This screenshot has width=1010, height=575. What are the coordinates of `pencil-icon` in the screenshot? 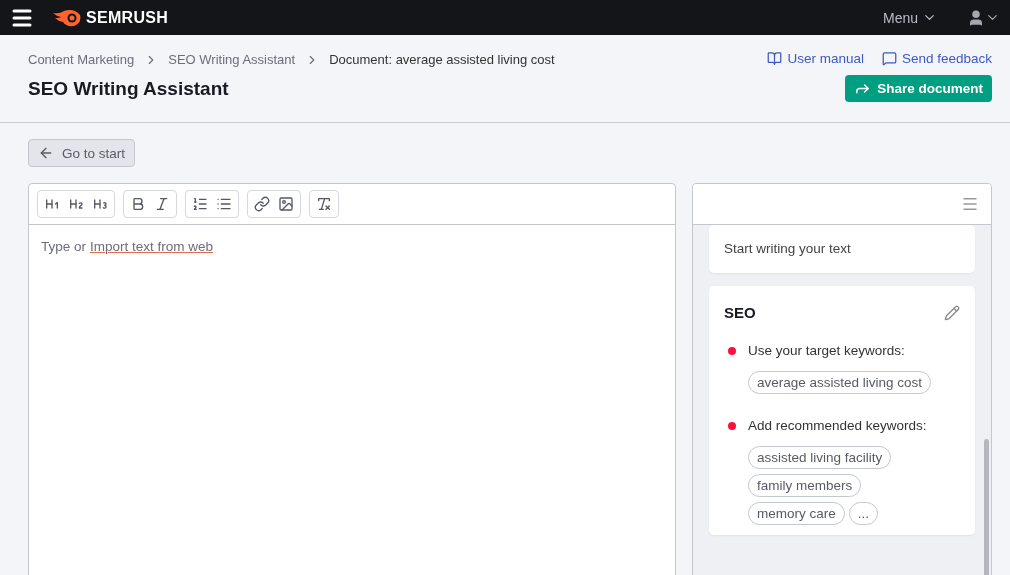 It's located at (952, 312).